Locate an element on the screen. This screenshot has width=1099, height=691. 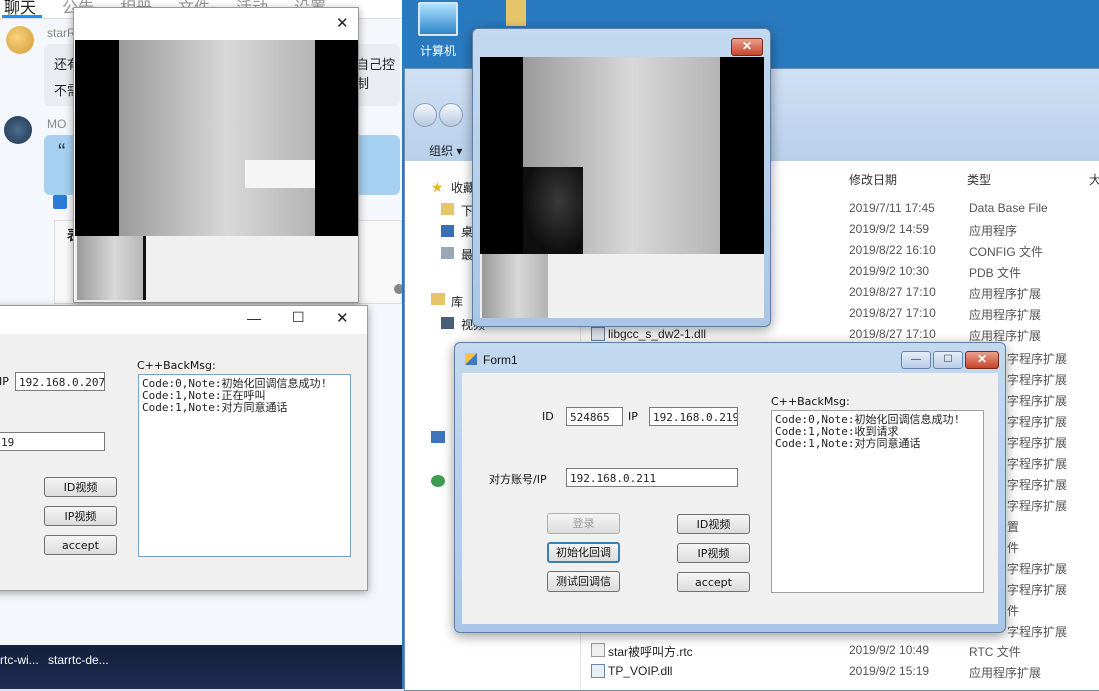
remote-video-frame is located at coordinates (217, 138).